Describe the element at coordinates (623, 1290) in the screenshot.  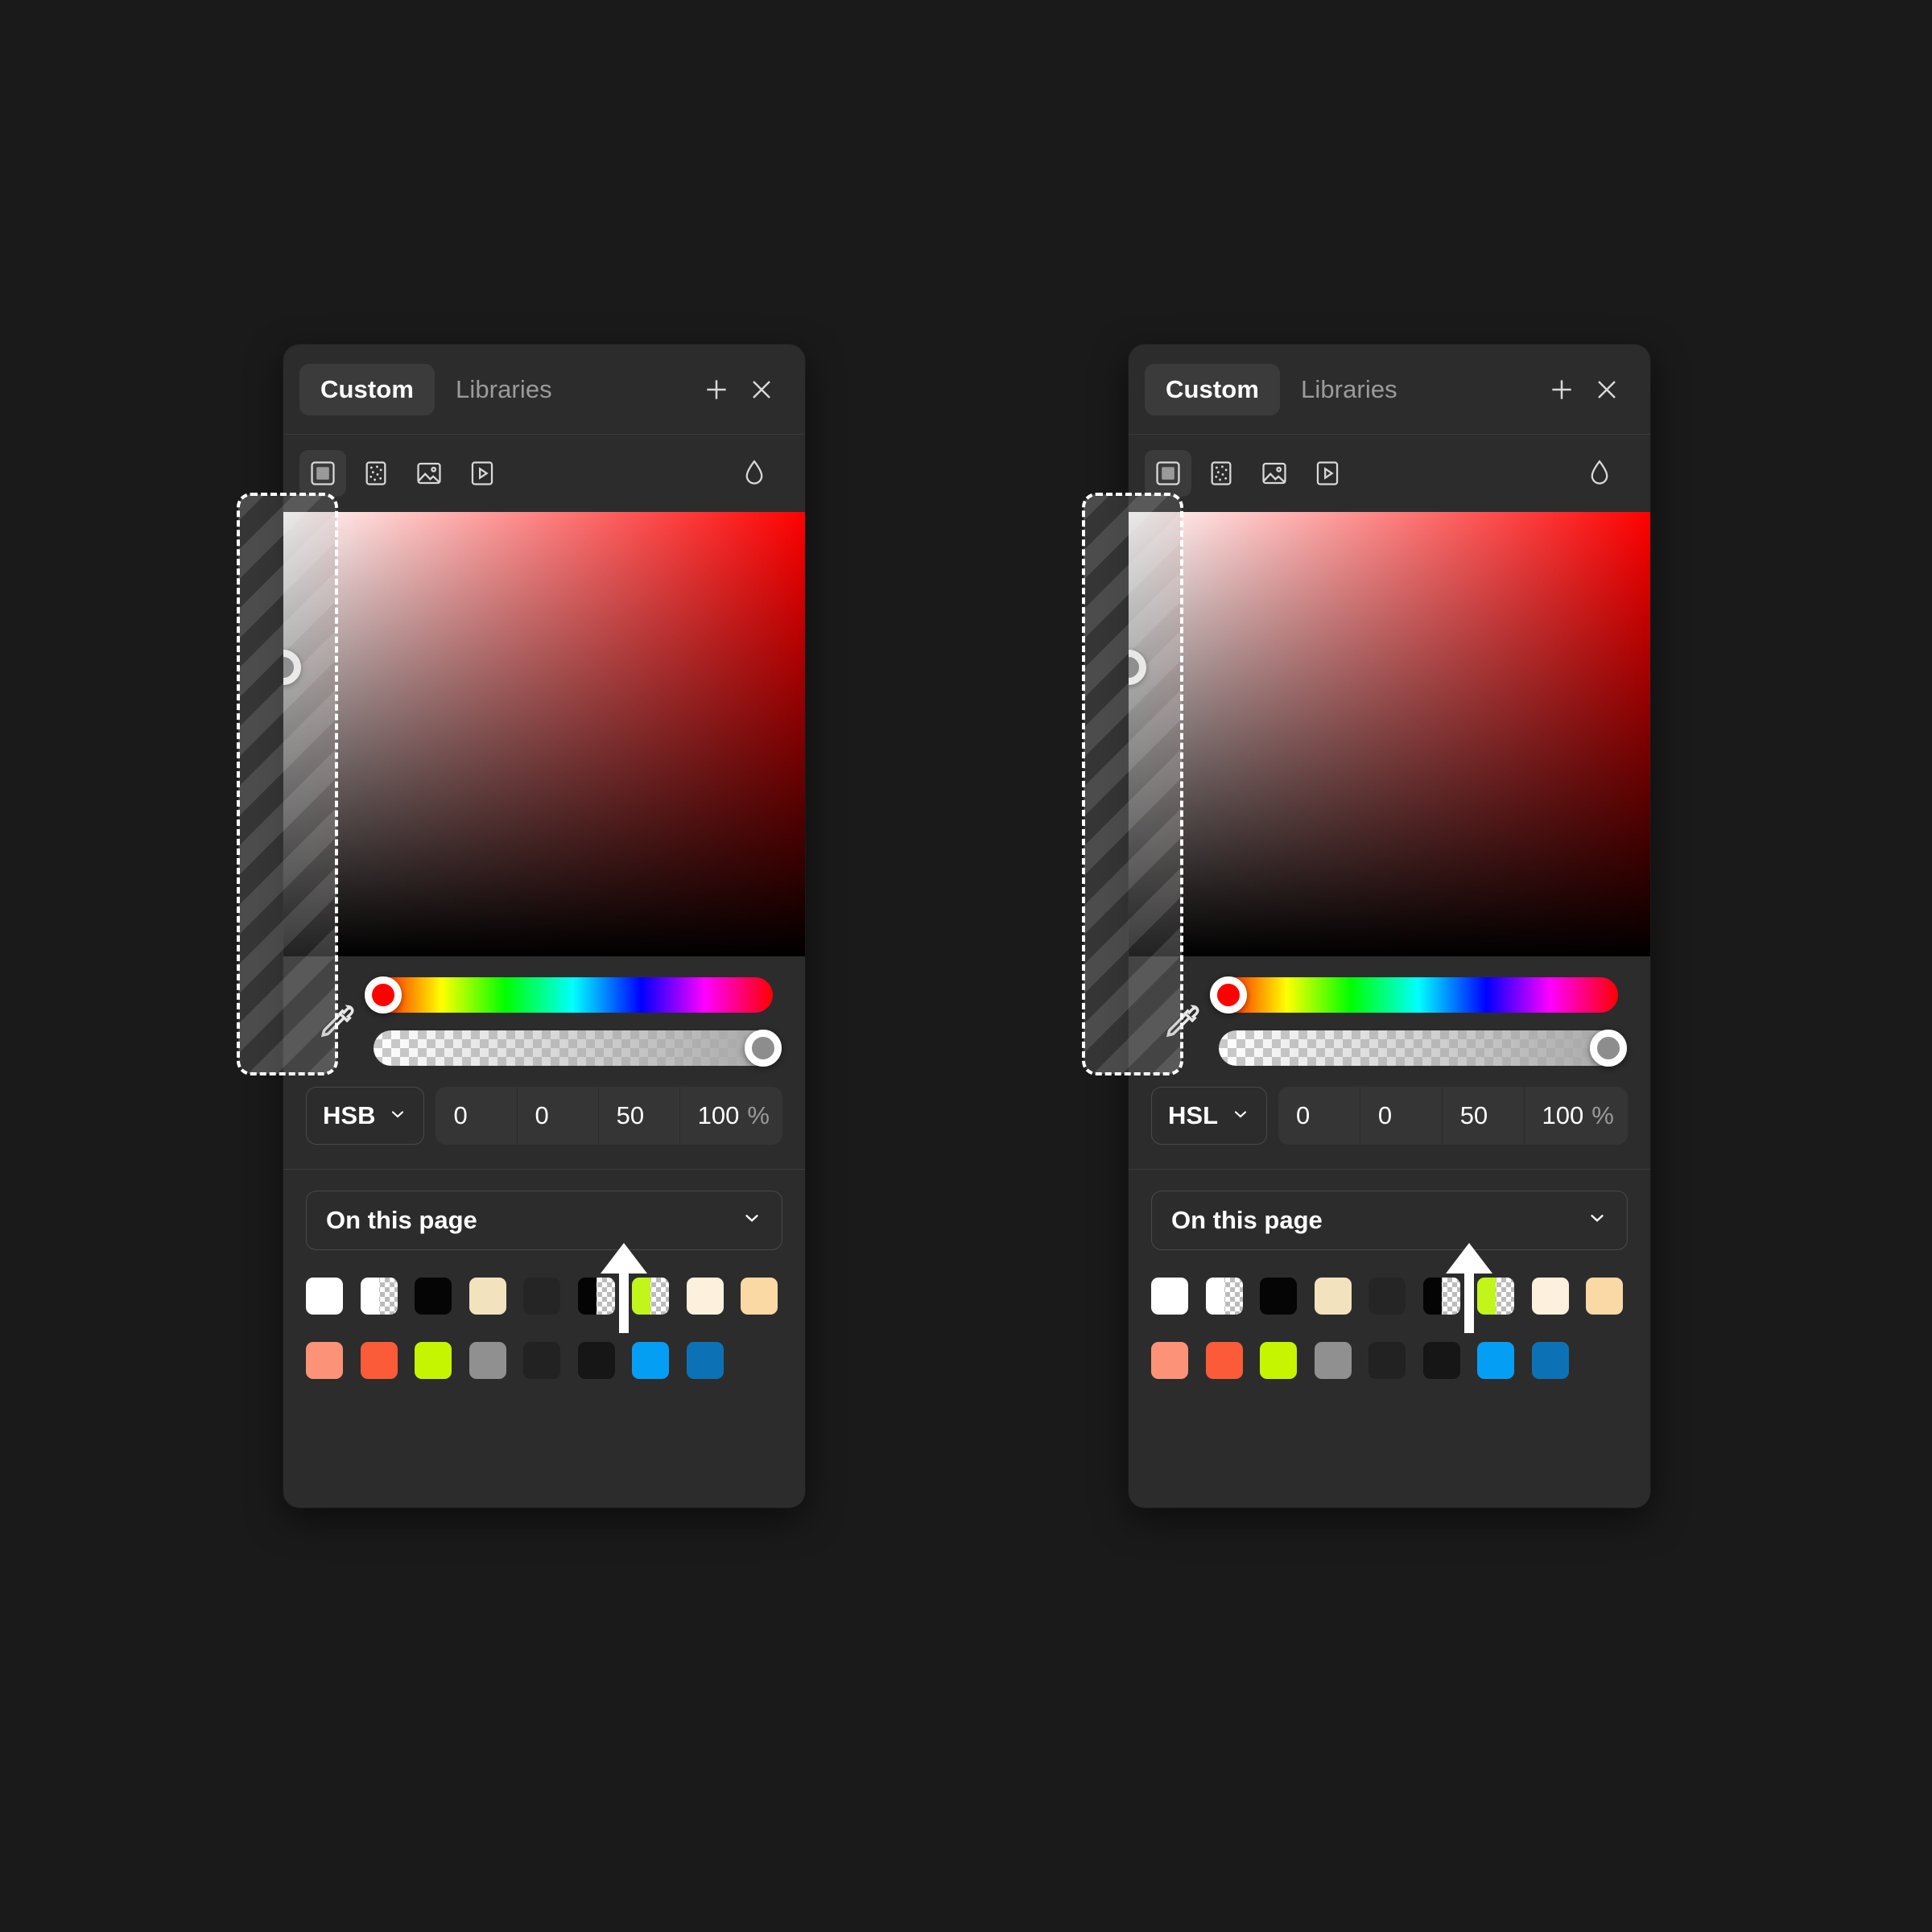
I see `arrow-left` at that location.